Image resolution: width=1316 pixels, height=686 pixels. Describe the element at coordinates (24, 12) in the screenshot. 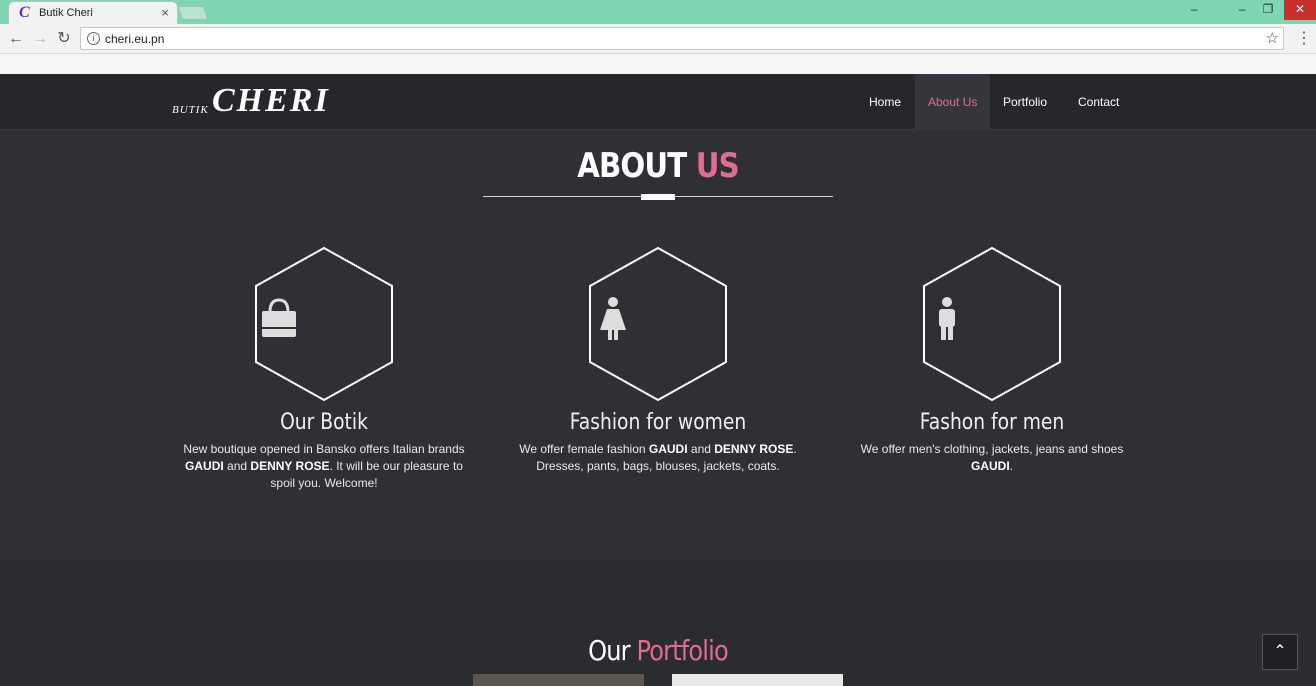

I see `site-favicon-icon: C` at that location.